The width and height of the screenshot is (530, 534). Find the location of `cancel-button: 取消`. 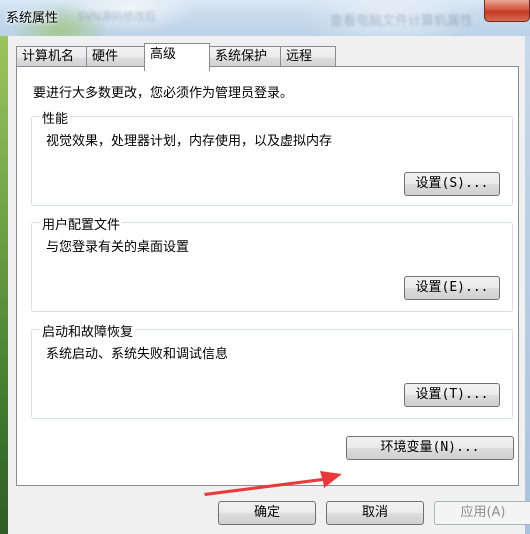

cancel-button: 取消 is located at coordinates (375, 513).